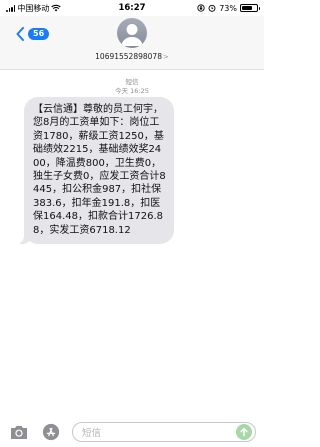 The image size is (320, 447). I want to click on contact-name: 10691552898078>, so click(132, 56).